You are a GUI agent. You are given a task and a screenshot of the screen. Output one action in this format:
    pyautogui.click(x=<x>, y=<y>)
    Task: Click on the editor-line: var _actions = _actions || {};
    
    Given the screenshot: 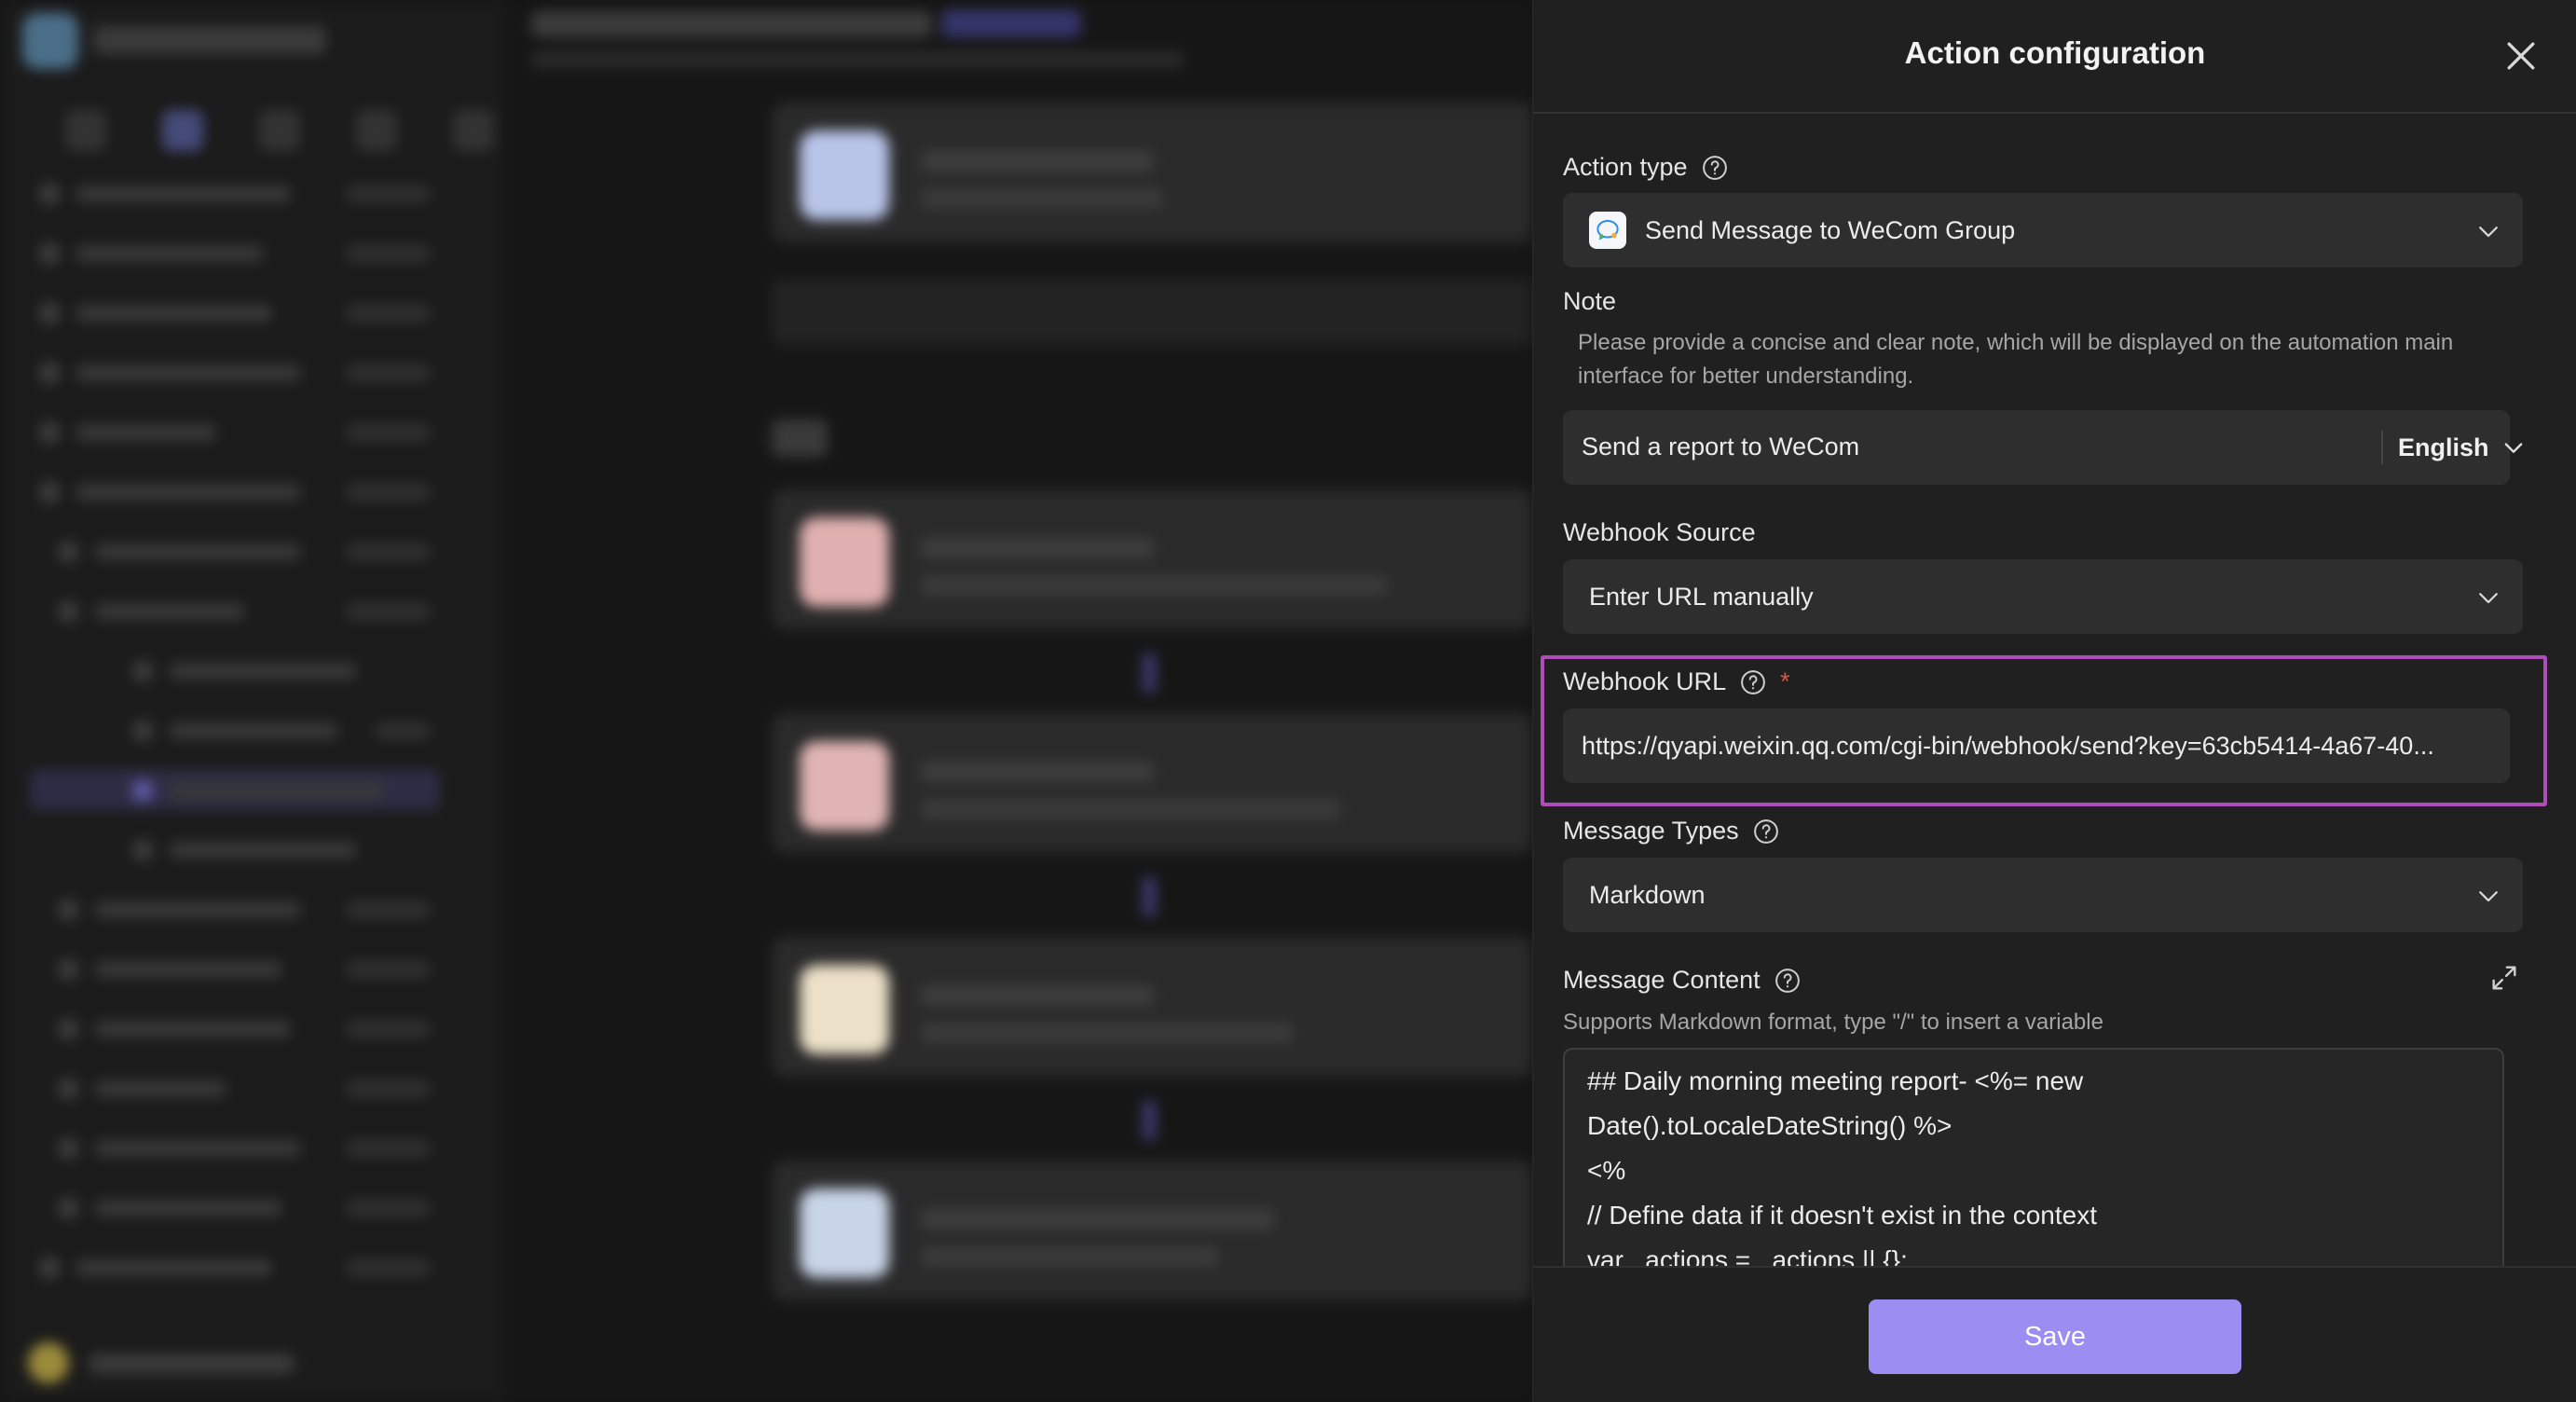 What is the action you would take?
    pyautogui.click(x=1747, y=1256)
    